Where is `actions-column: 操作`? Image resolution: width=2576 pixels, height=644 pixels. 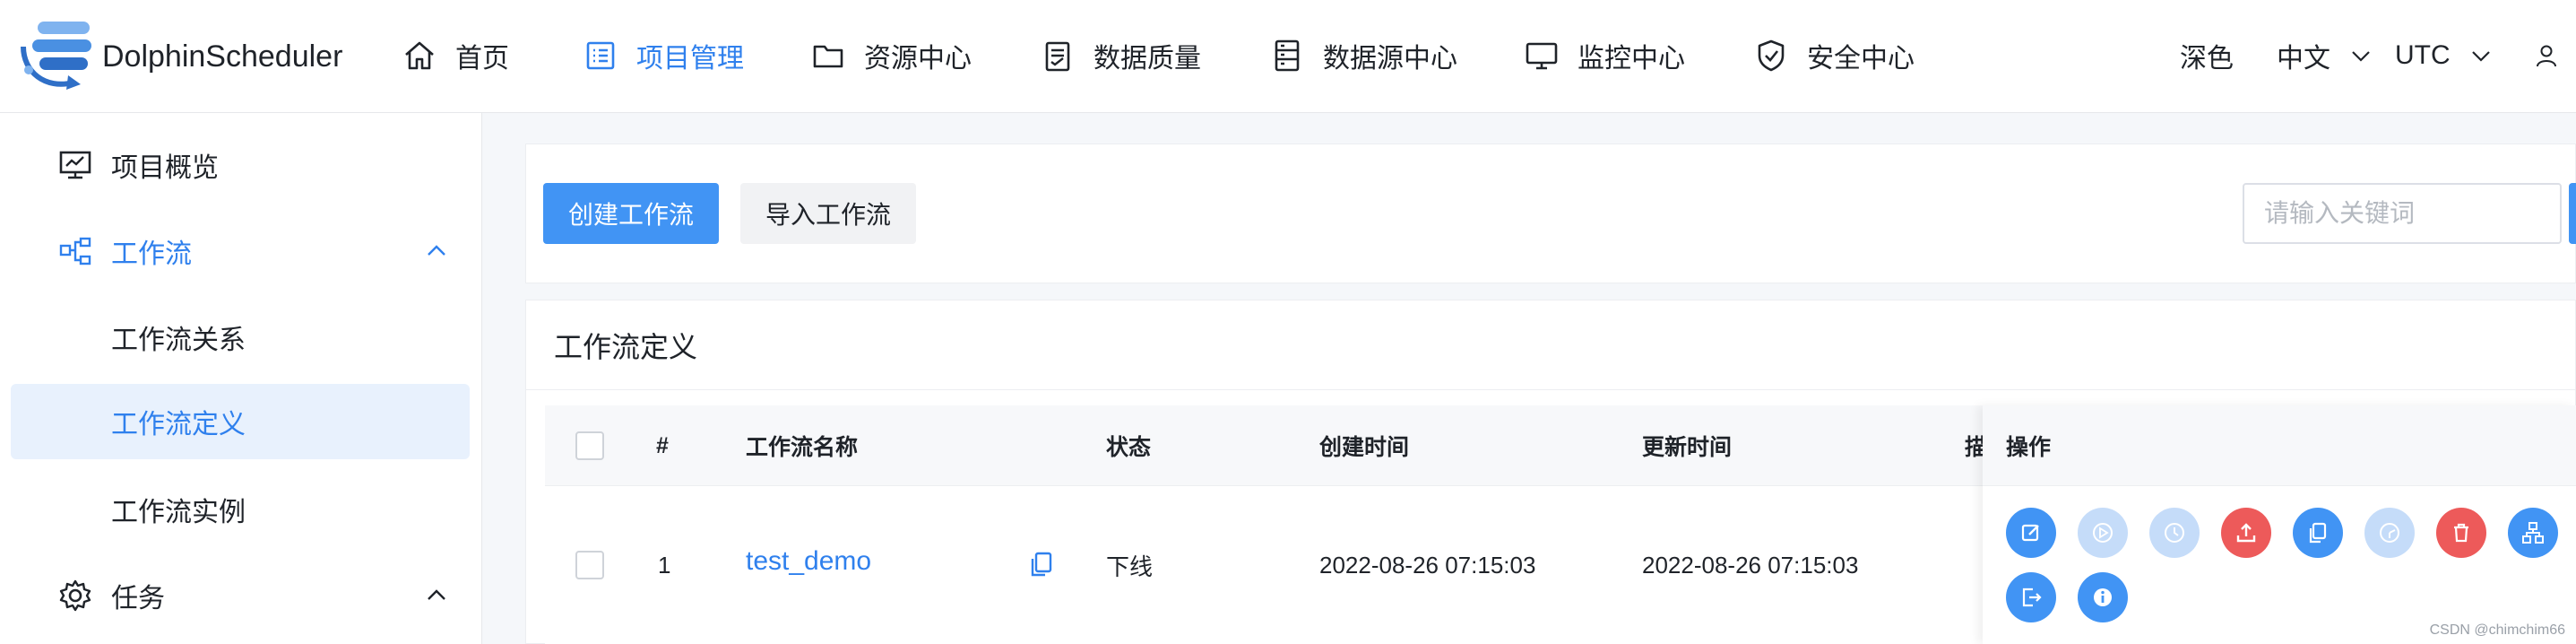 actions-column: 操作 is located at coordinates (2279, 524).